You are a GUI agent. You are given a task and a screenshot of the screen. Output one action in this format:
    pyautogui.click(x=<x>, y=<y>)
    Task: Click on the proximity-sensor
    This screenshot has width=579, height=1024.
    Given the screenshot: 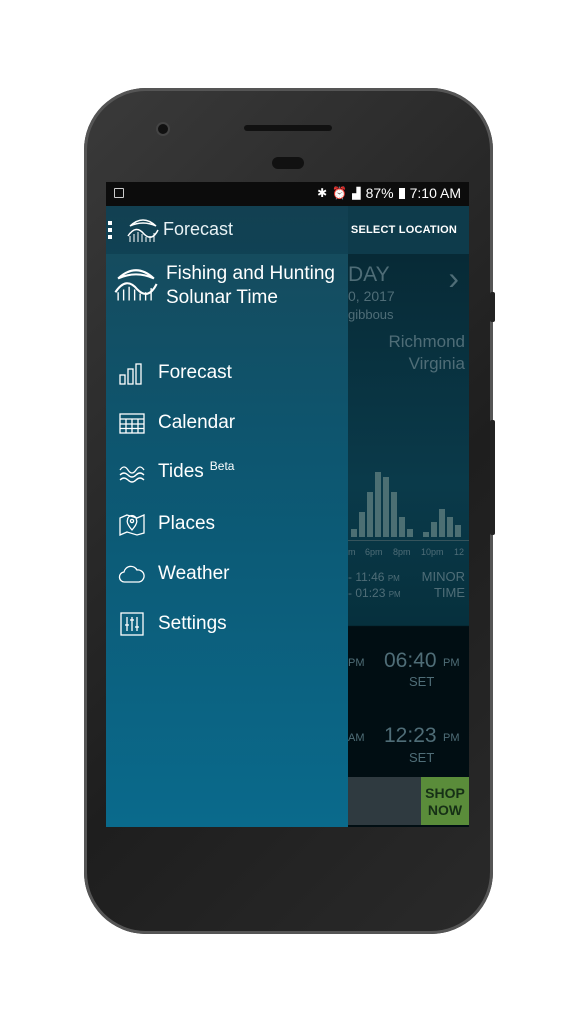 What is the action you would take?
    pyautogui.click(x=288, y=163)
    